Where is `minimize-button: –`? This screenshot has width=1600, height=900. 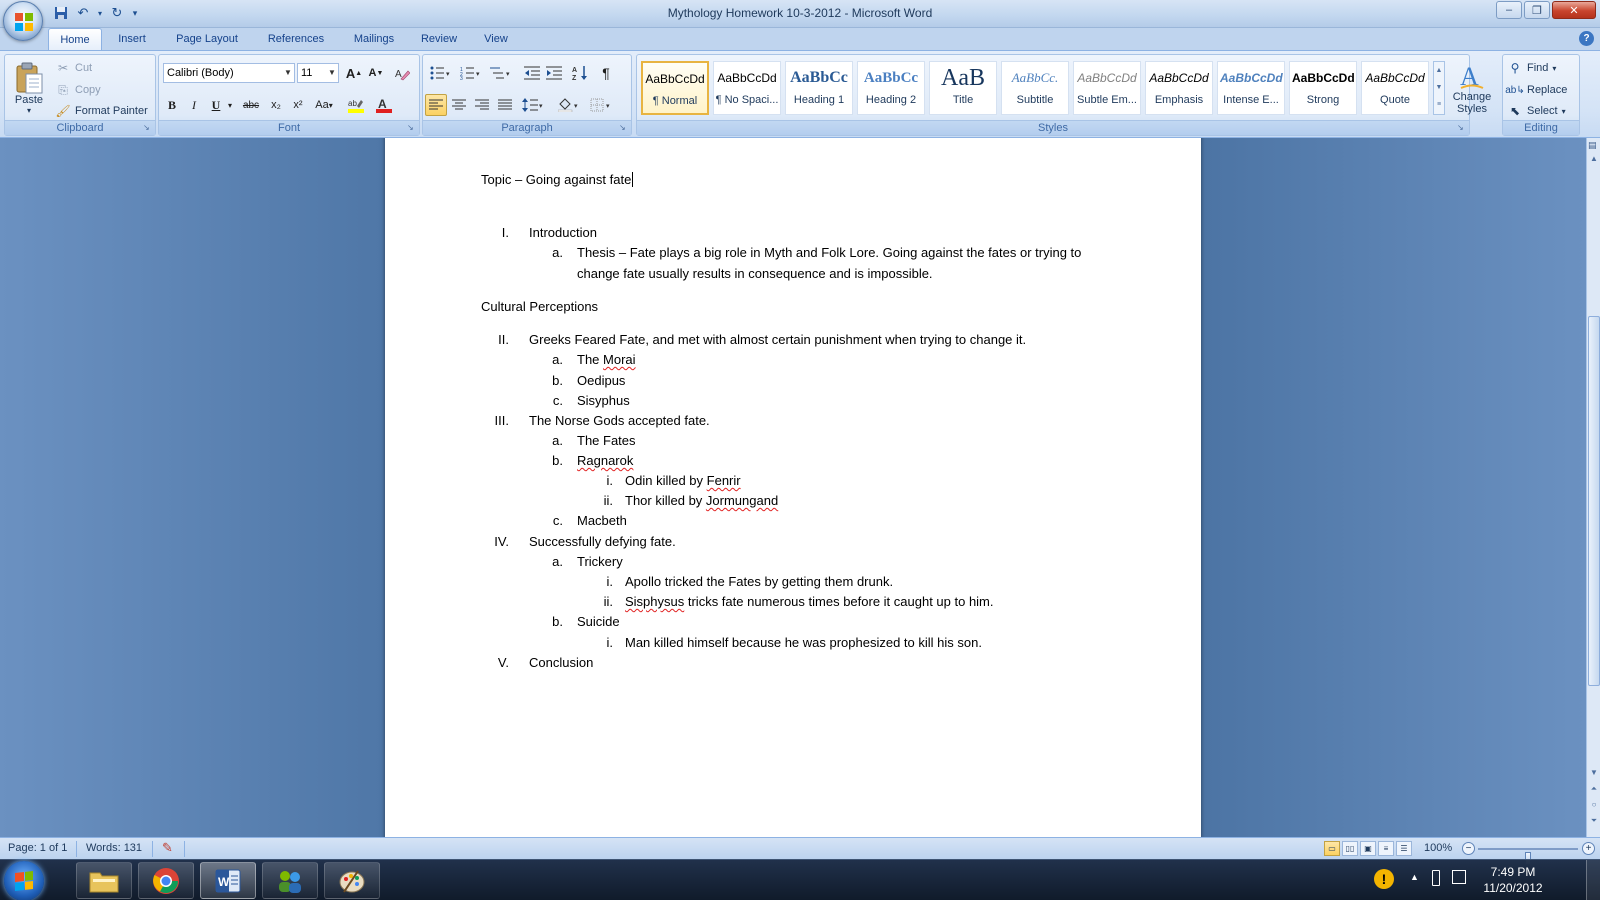 minimize-button: – is located at coordinates (1509, 10).